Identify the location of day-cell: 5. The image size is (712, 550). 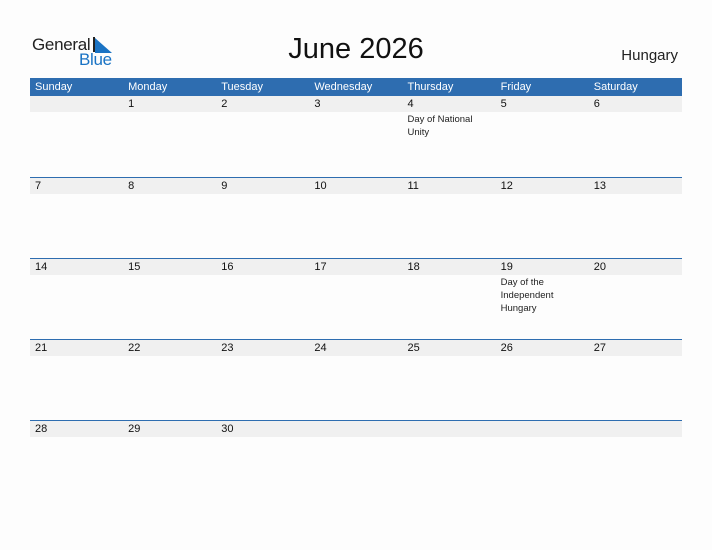
(542, 117).